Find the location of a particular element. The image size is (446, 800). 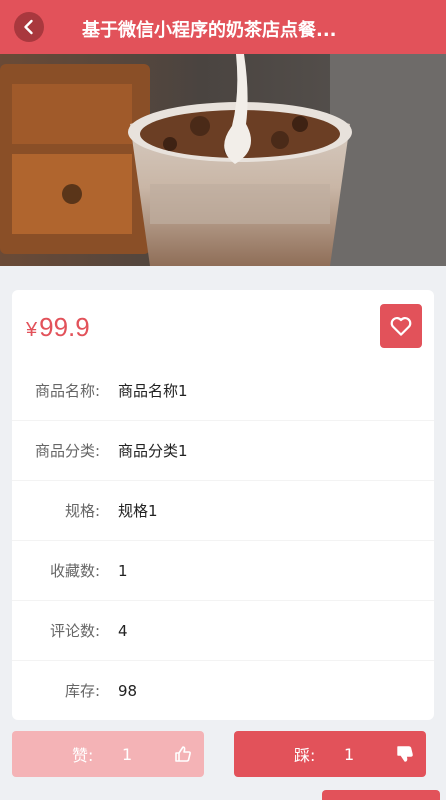

chevron-left-icon is located at coordinates (28, 27).